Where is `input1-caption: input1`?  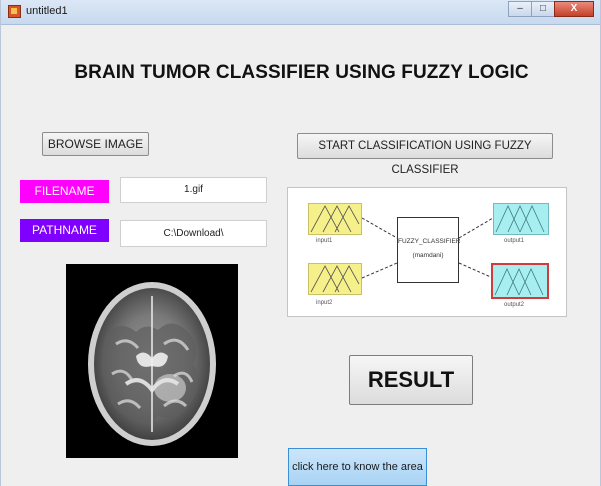 input1-caption: input1 is located at coordinates (324, 241).